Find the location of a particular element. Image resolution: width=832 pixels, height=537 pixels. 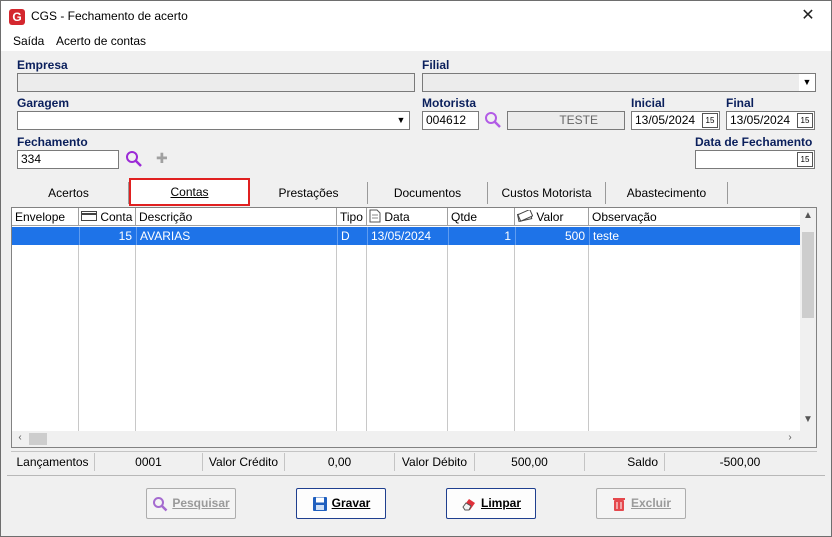

debito-label: Valor Débito is located at coordinates (435, 462).